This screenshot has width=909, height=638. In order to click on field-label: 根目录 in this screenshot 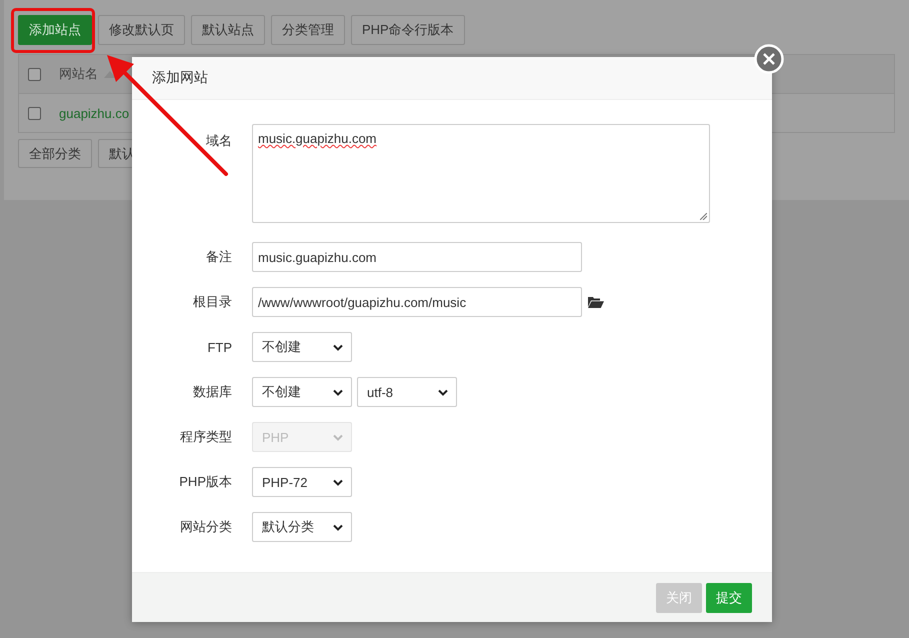, I will do `click(212, 302)`.